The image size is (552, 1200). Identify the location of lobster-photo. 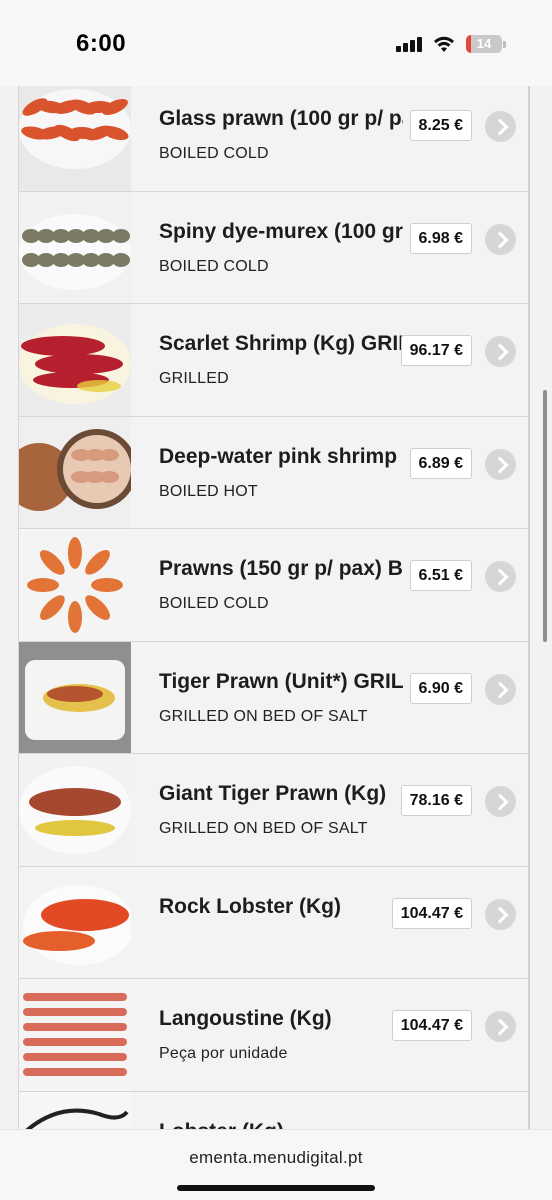
(75, 1110).